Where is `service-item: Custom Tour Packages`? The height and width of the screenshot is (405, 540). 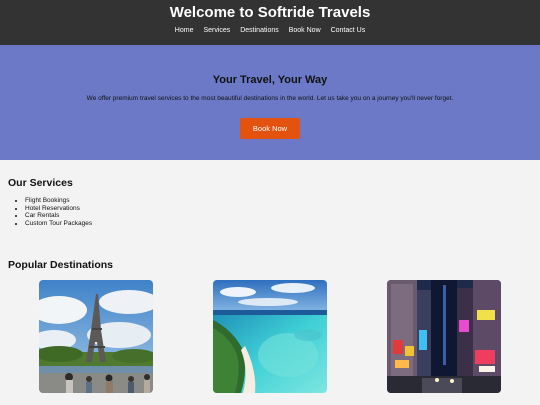 service-item: Custom Tour Packages is located at coordinates (58, 224).